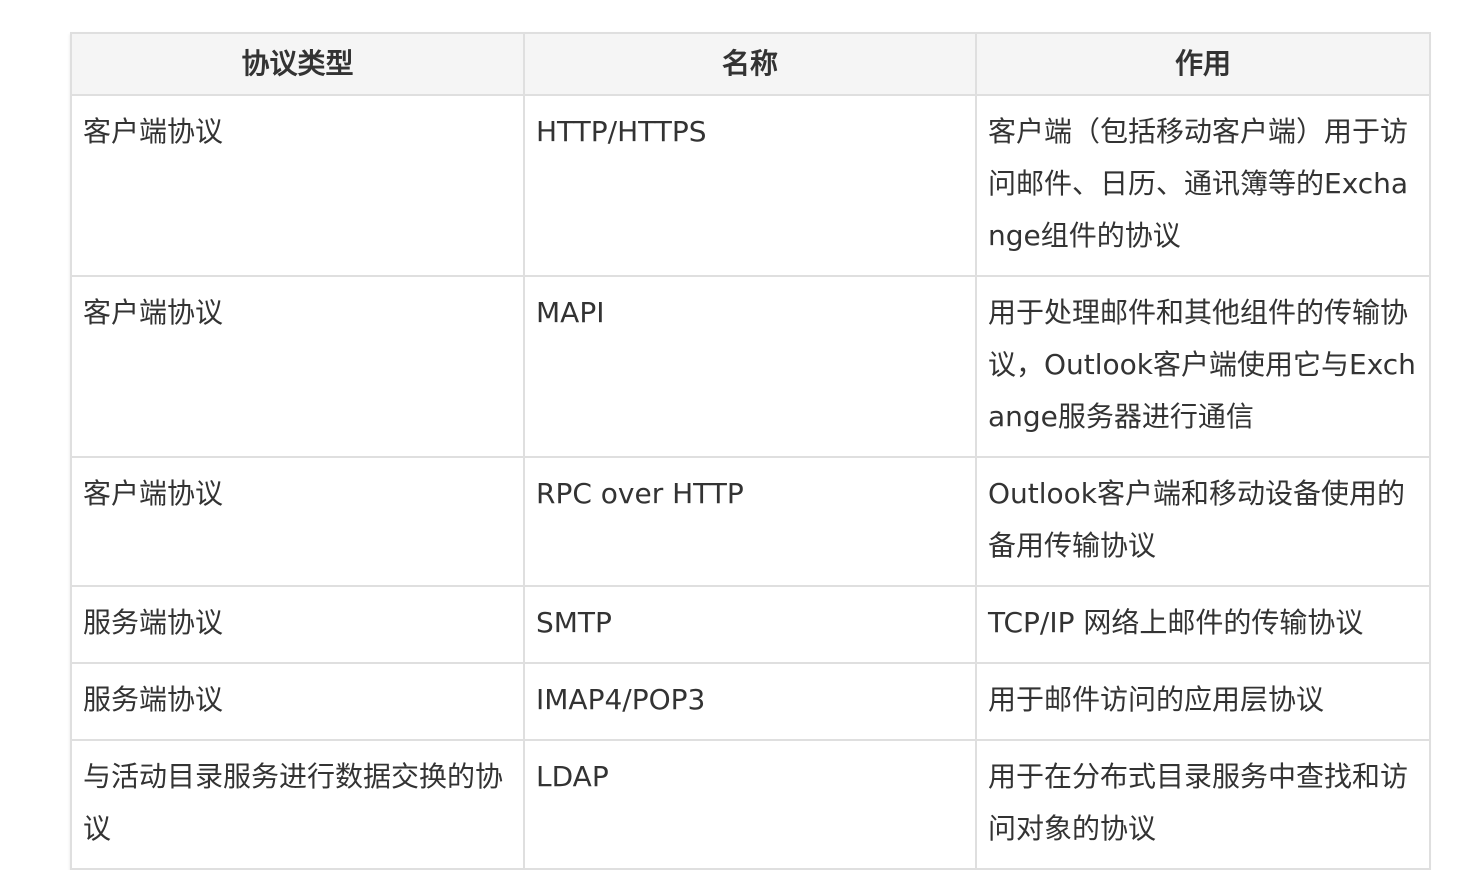  Describe the element at coordinates (1203, 521) in the screenshot. I see `cell-purpose: Outlook客户端和移动设备使用的备用传输协议` at that location.